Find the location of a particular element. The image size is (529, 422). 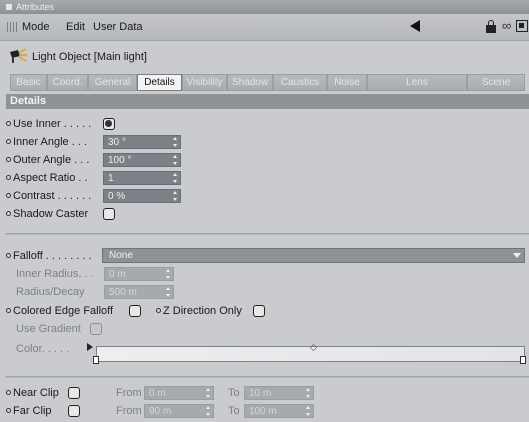

tab-scene: Scene is located at coordinates (496, 82).